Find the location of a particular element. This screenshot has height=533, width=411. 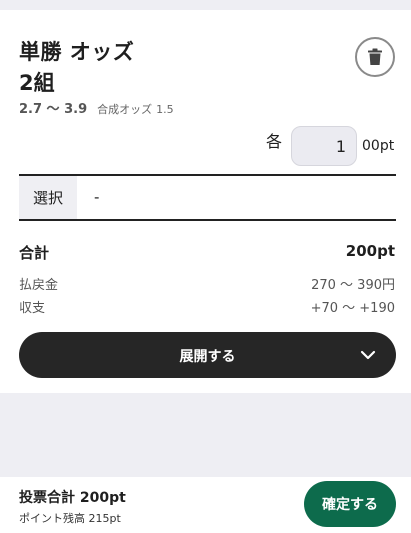

composite-odds-value: 1.5 is located at coordinates (165, 109).